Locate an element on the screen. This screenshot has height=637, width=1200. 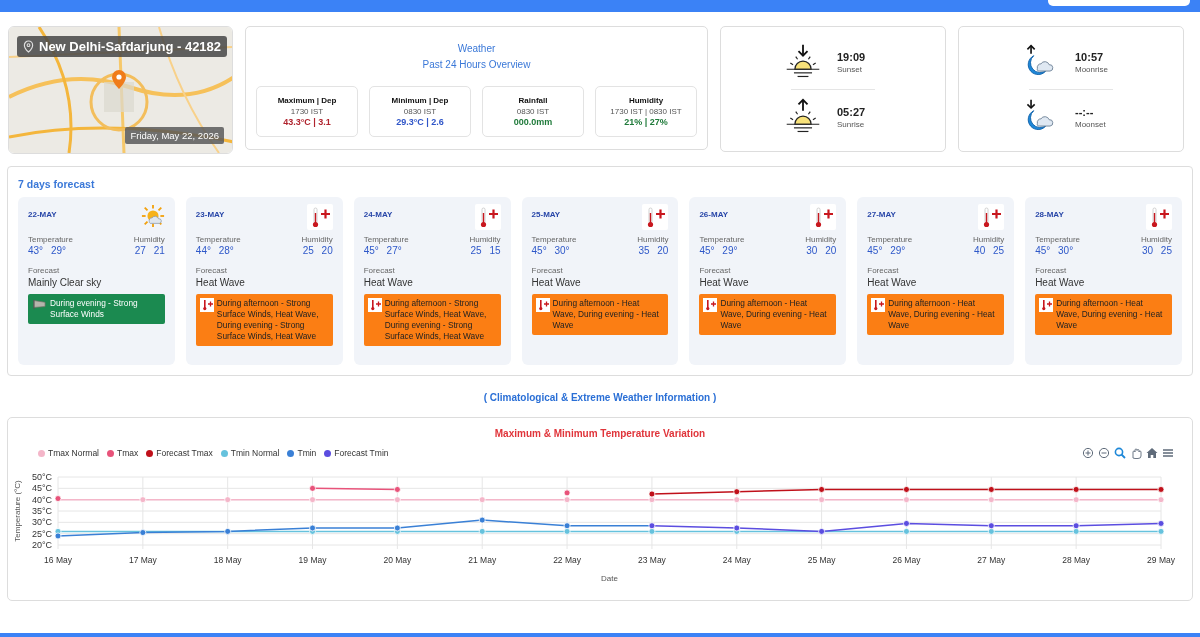
stat-value: 29.3°C | 2.6 is located at coordinates (420, 122).